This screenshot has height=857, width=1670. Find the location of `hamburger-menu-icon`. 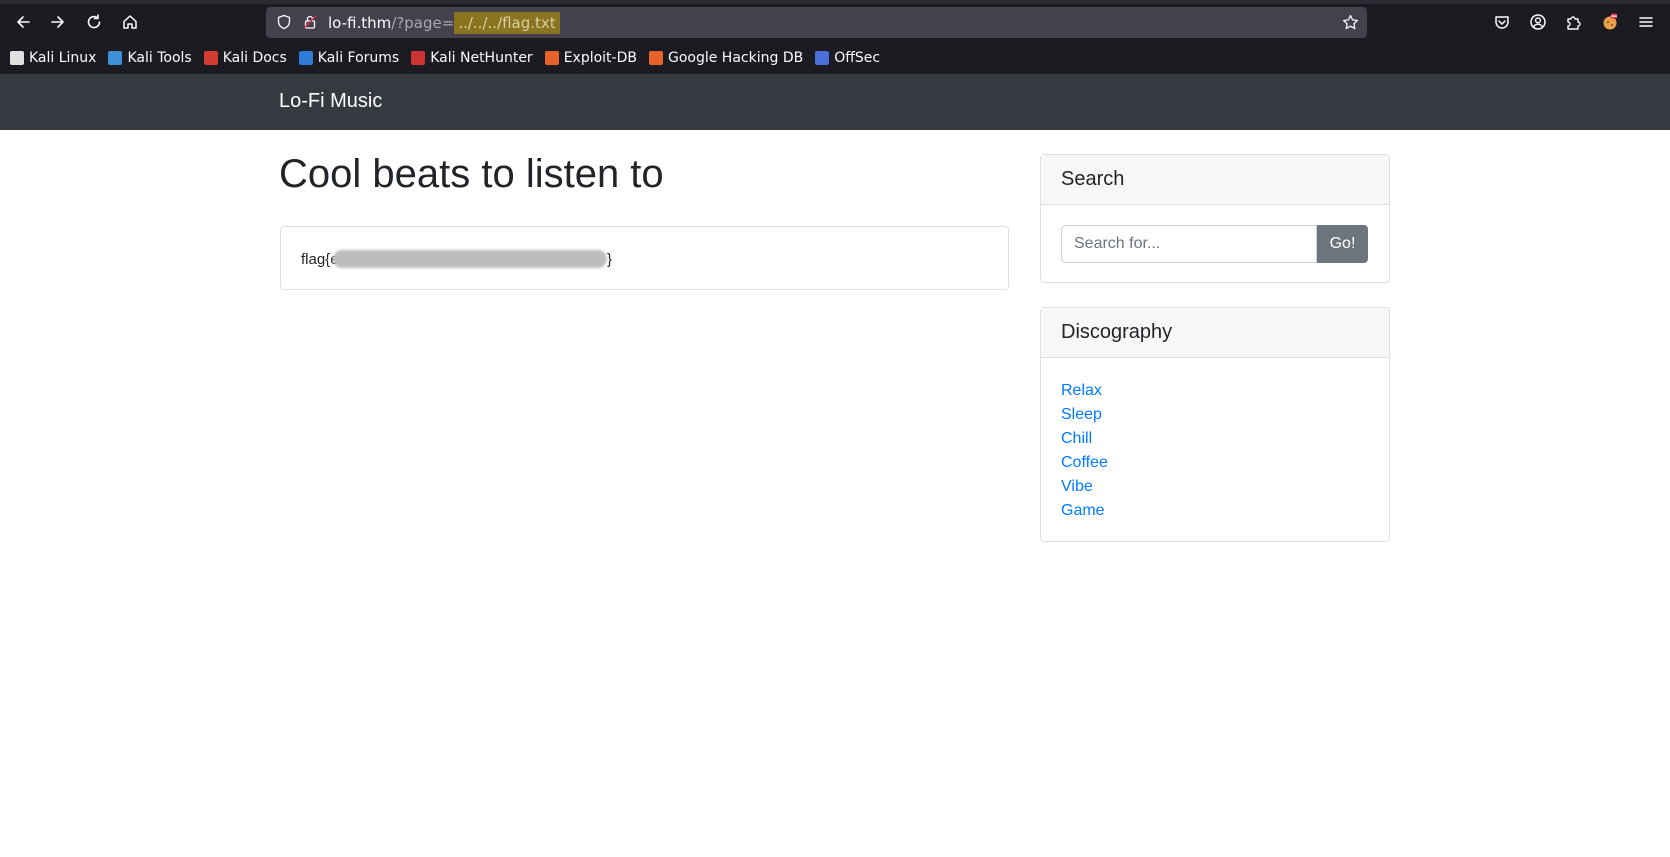

hamburger-menu-icon is located at coordinates (1646, 22).